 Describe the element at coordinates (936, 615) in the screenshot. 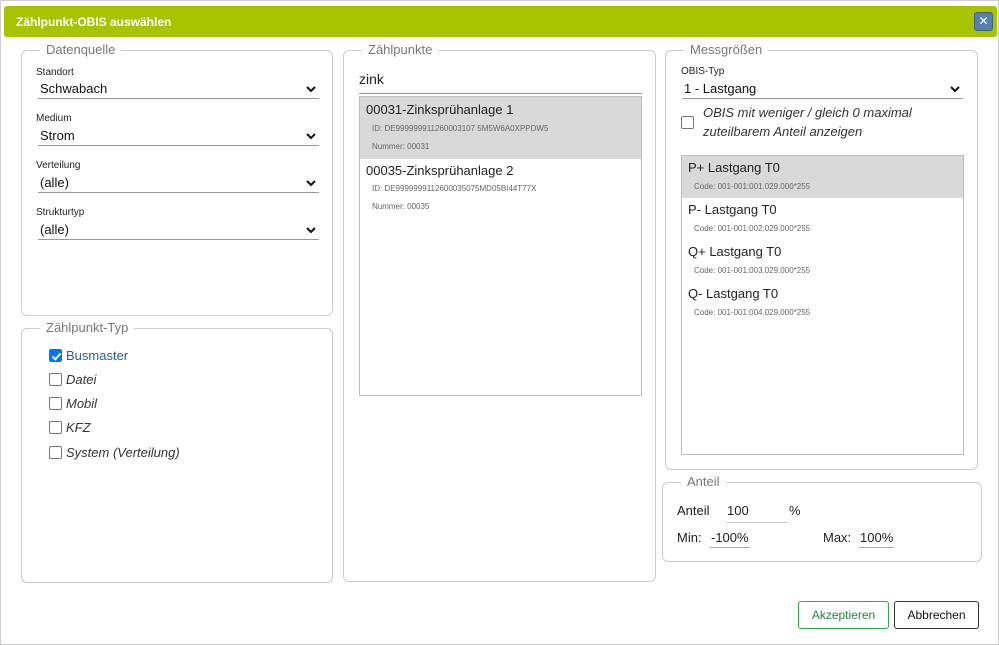

I see `cancel-button: Abbrechen` at that location.